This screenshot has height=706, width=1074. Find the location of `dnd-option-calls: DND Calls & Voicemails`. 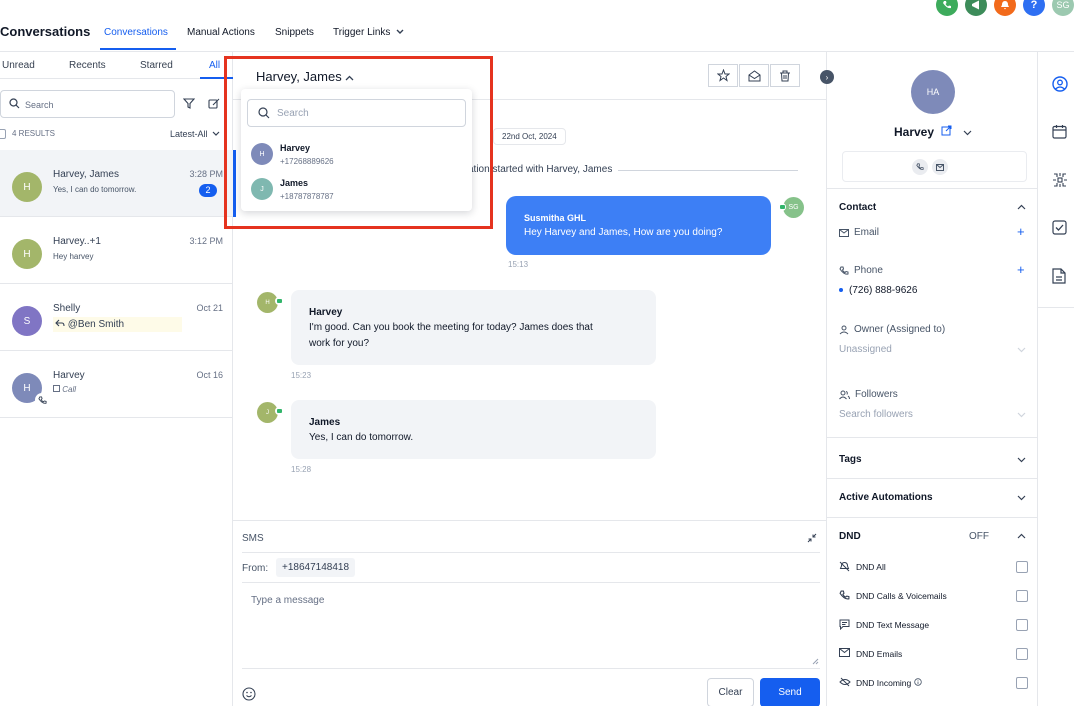

dnd-option-calls: DND Calls & Voicemails is located at coordinates (934, 596).